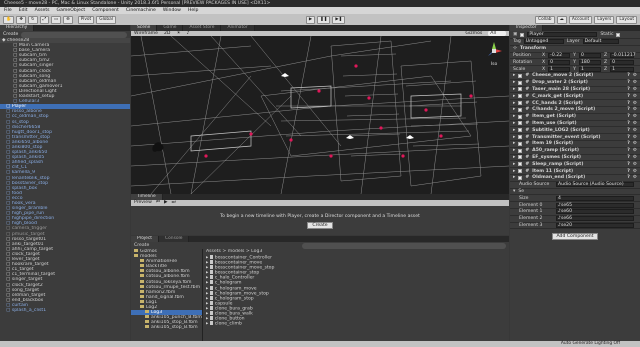 Image resolution: width=640 pixels, height=347 pixels. What do you see at coordinates (575, 158) in the screenshot?
I see `script-component-header: ▸ # EF_sysmes (Script)? ⚙` at bounding box center [575, 158].